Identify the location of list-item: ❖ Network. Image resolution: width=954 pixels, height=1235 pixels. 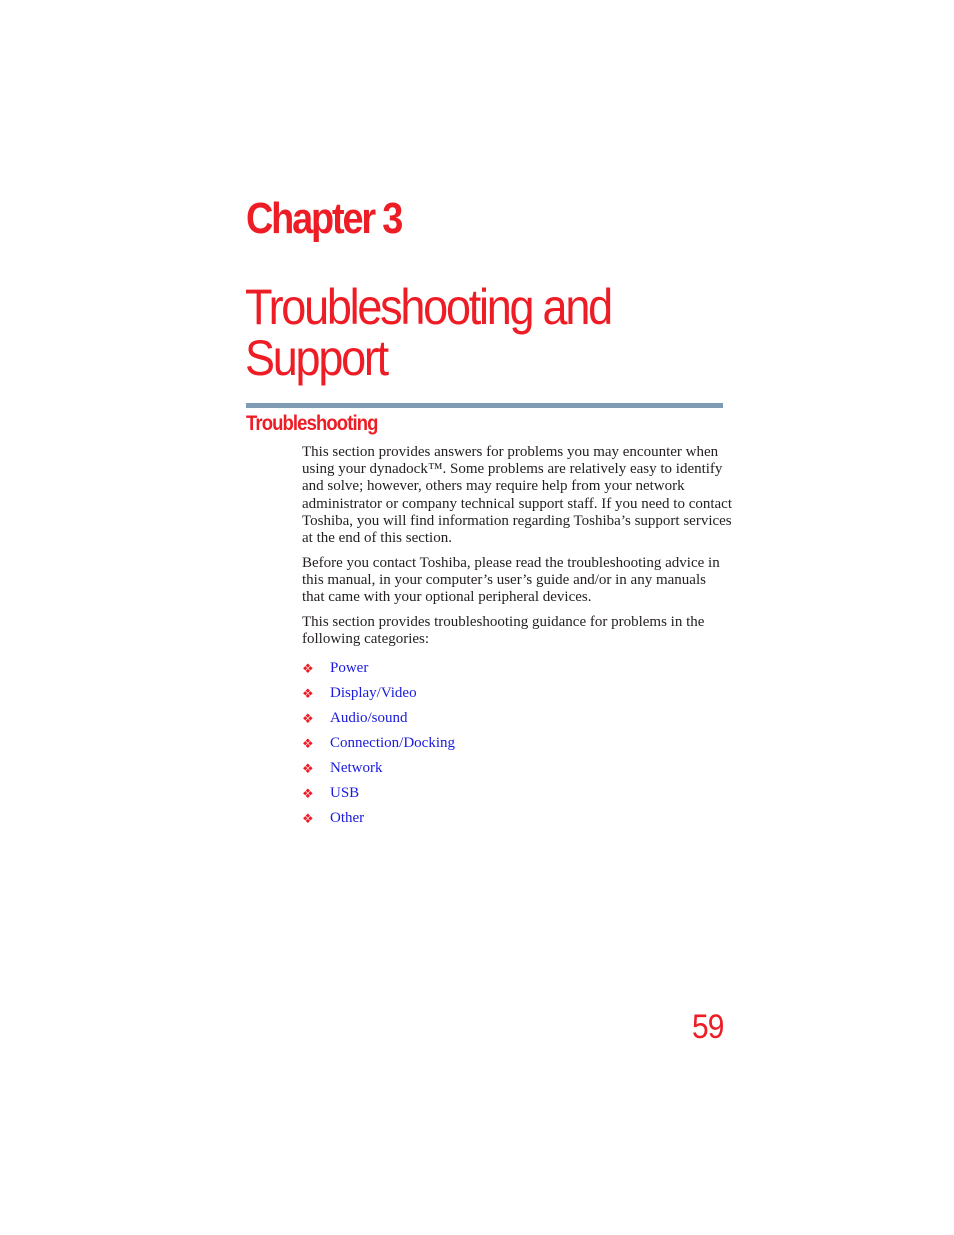
(378, 768).